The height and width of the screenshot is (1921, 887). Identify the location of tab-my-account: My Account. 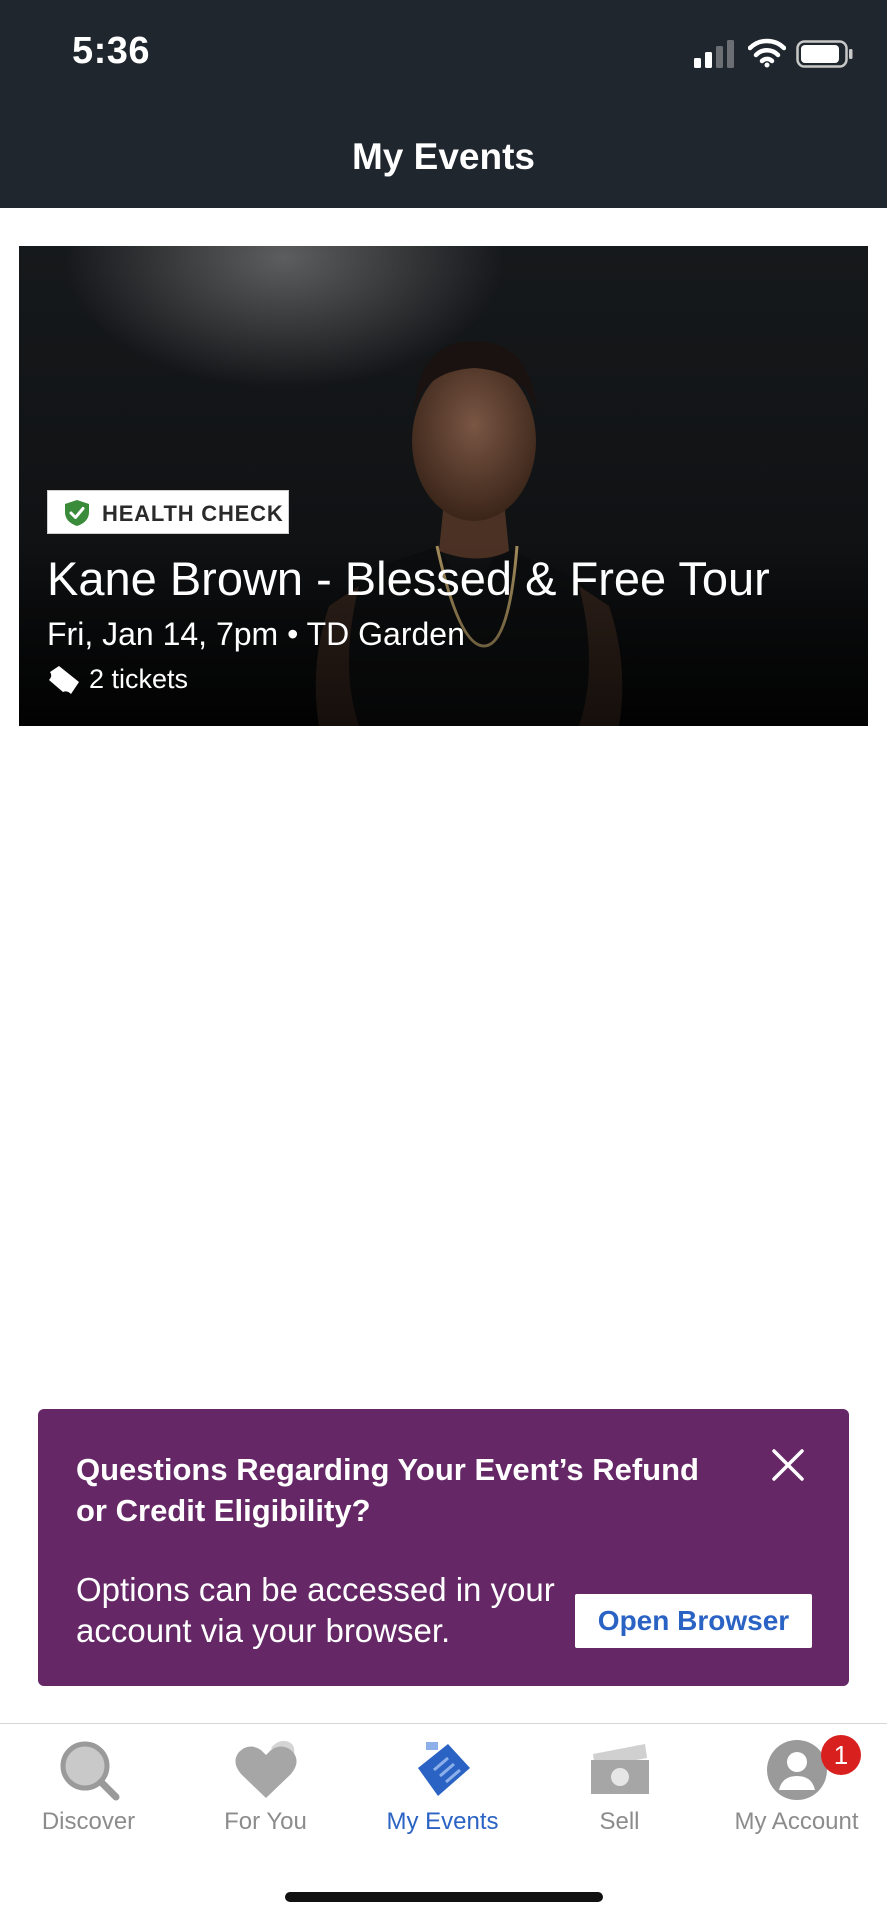
(796, 1789).